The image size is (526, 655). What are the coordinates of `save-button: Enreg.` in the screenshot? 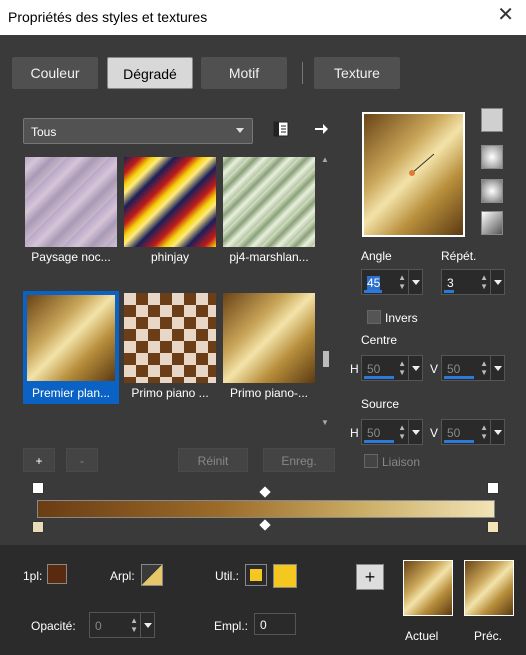 It's located at (299, 460).